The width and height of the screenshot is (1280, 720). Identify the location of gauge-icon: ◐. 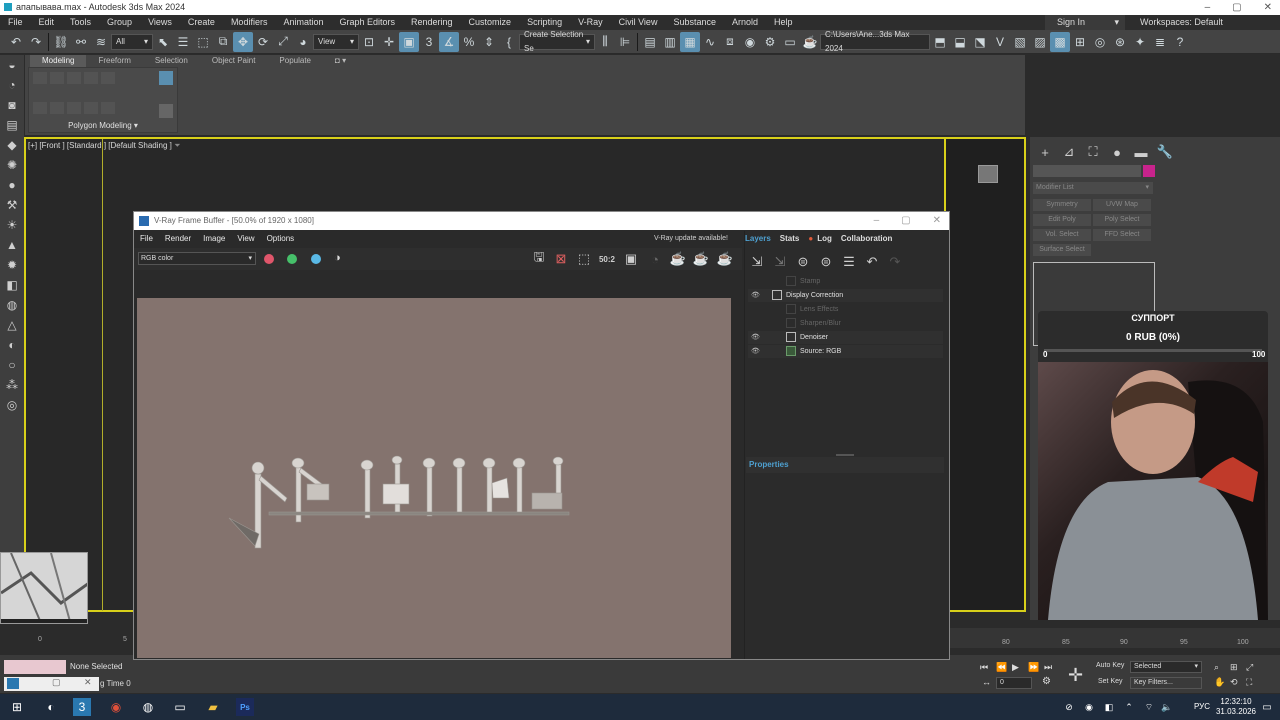
(12, 345).